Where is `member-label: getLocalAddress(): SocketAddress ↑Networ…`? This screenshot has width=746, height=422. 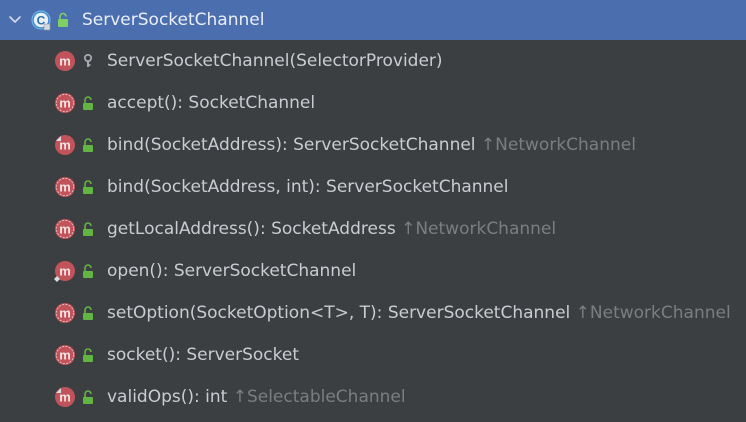 member-label: getLocalAddress(): SocketAddress ↑Networ… is located at coordinates (331, 229).